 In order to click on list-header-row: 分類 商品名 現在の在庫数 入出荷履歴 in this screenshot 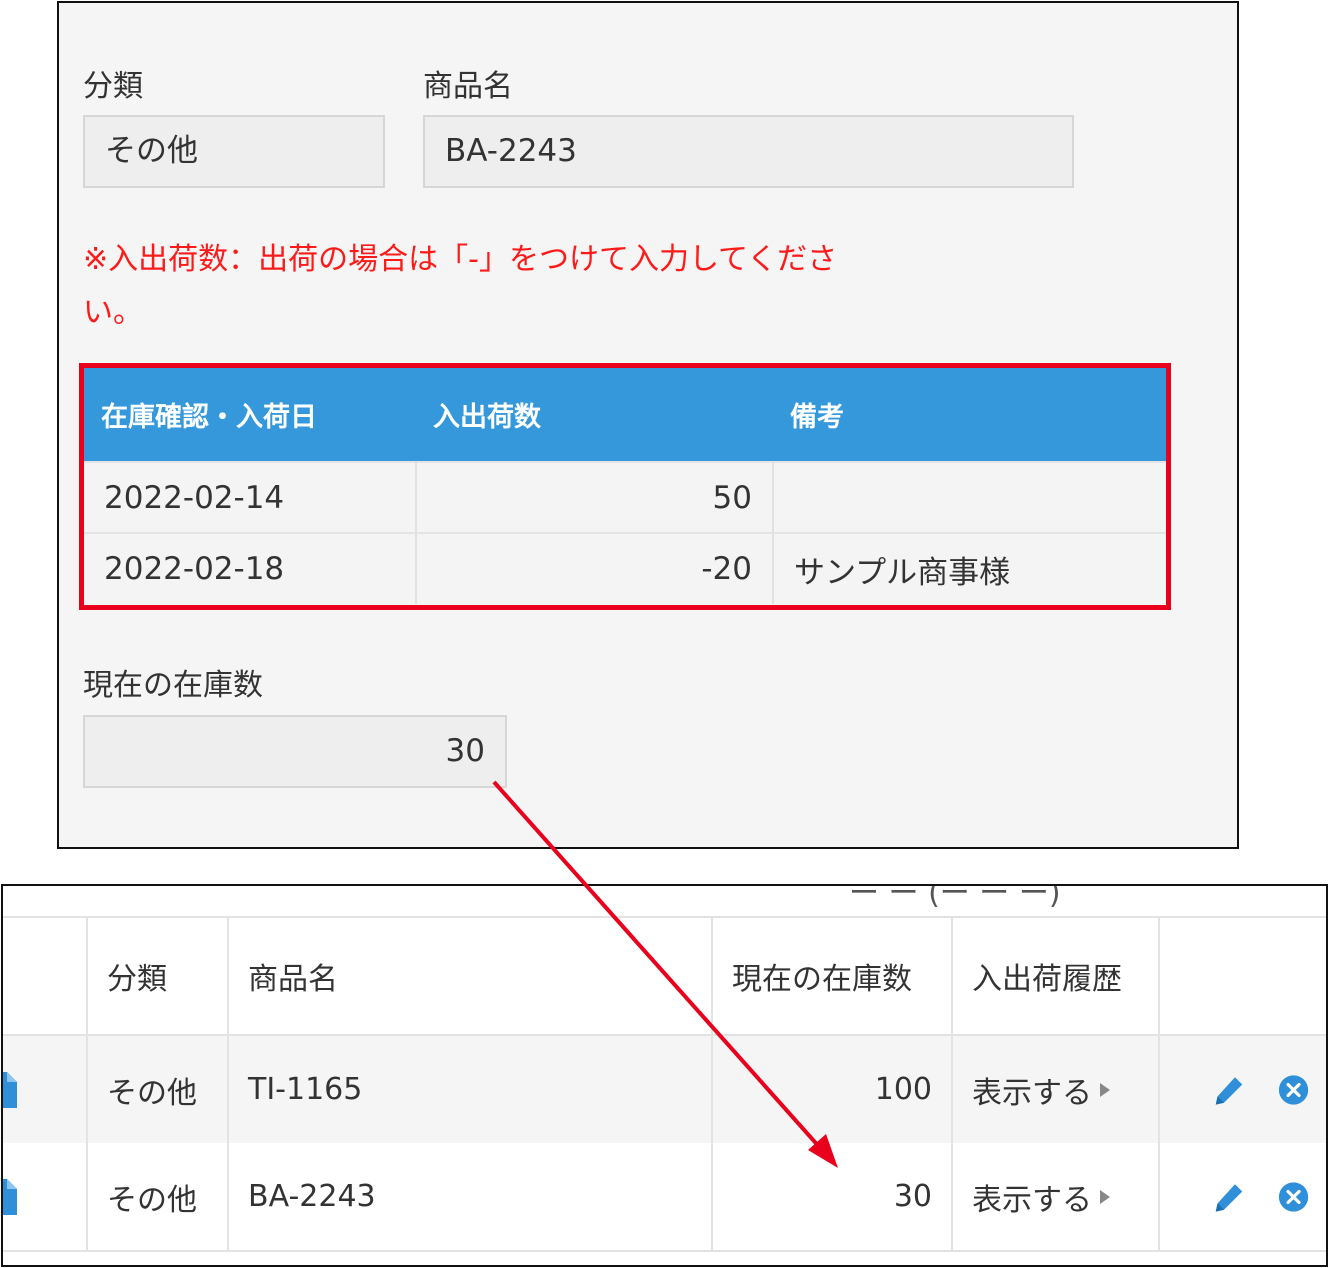, I will do `click(664, 976)`.